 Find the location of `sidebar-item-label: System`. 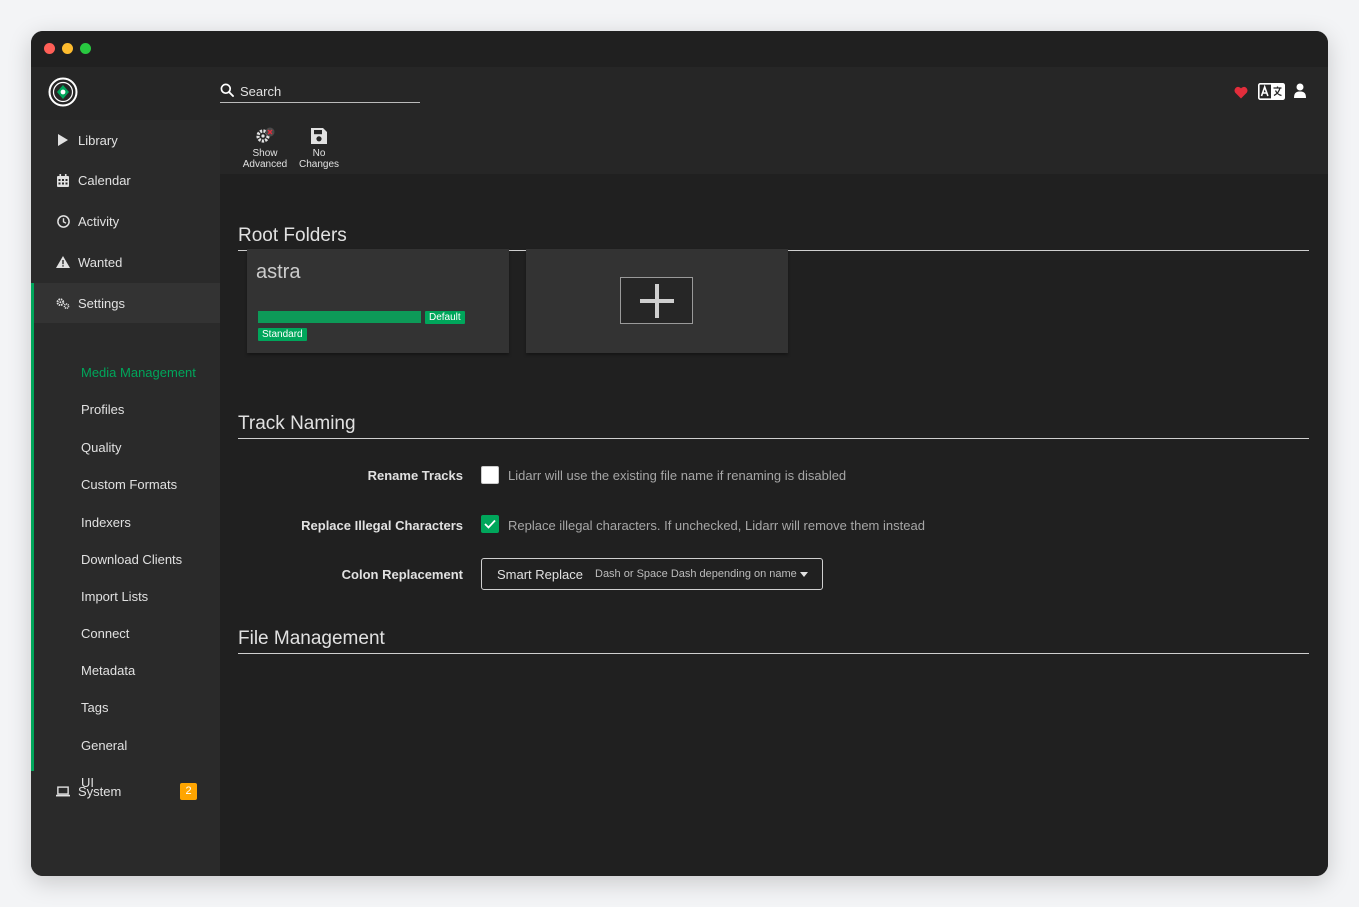

sidebar-item-label: System is located at coordinates (100, 791).